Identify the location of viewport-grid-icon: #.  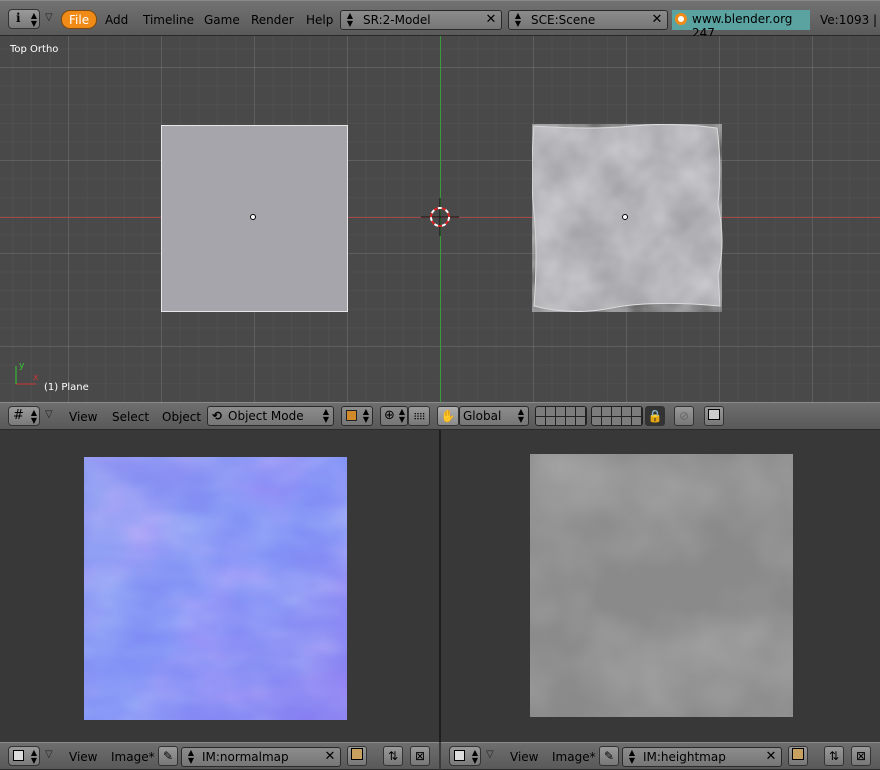
(18, 415).